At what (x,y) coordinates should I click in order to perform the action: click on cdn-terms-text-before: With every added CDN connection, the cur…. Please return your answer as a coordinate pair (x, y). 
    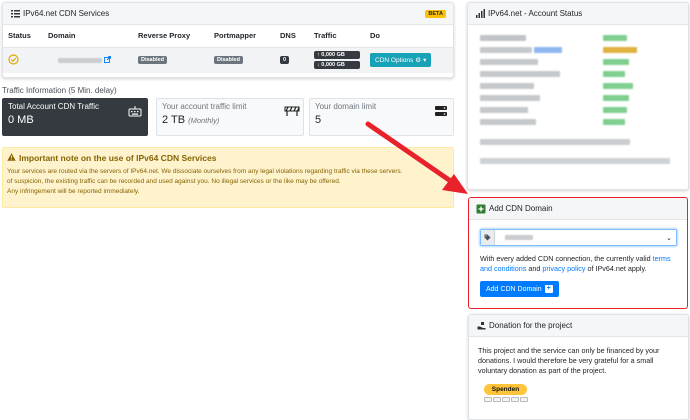
    Looking at the image, I should click on (566, 258).